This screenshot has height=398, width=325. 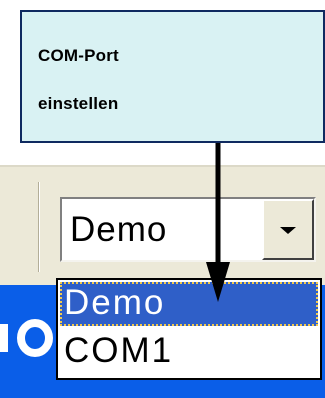 What do you see at coordinates (189, 304) in the screenshot?
I see `dropdown-item-demo: Demo` at bounding box center [189, 304].